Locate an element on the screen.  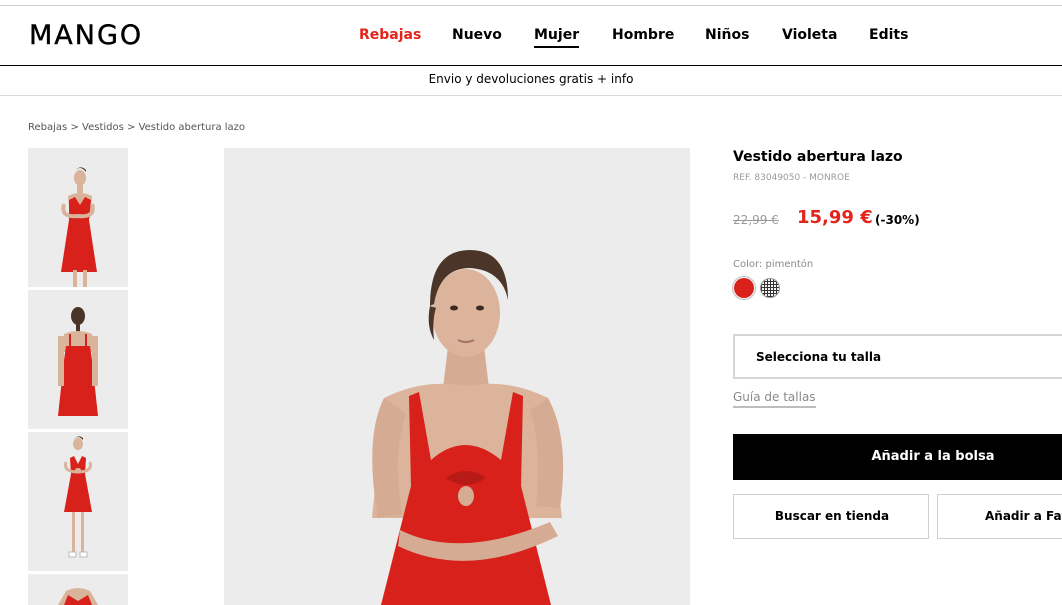
breadcrumb-rebajas: Rebajas is located at coordinates (47, 127).